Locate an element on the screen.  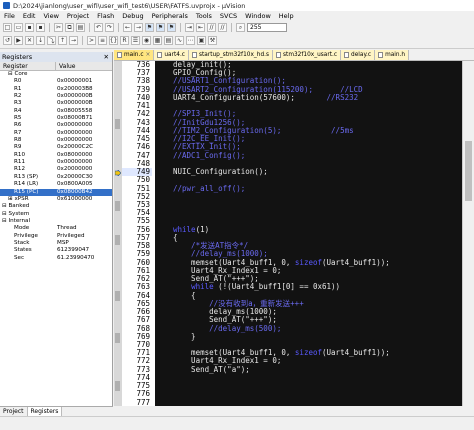
bookmark-prev-icon: ⚑ is located at coordinates (160, 27).